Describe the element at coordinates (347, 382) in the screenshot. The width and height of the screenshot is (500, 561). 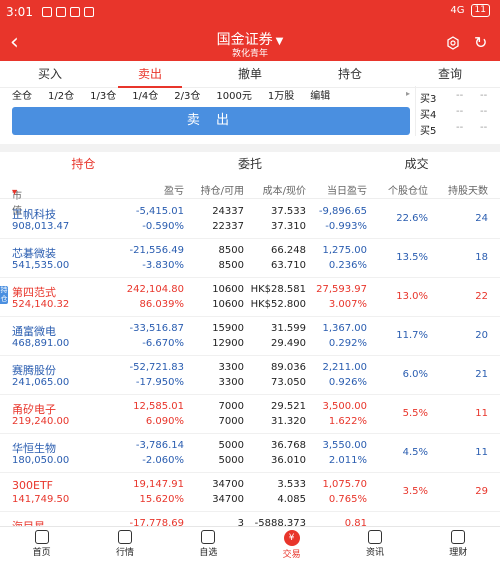
I see `day-pl-pct: 0.926%` at that location.